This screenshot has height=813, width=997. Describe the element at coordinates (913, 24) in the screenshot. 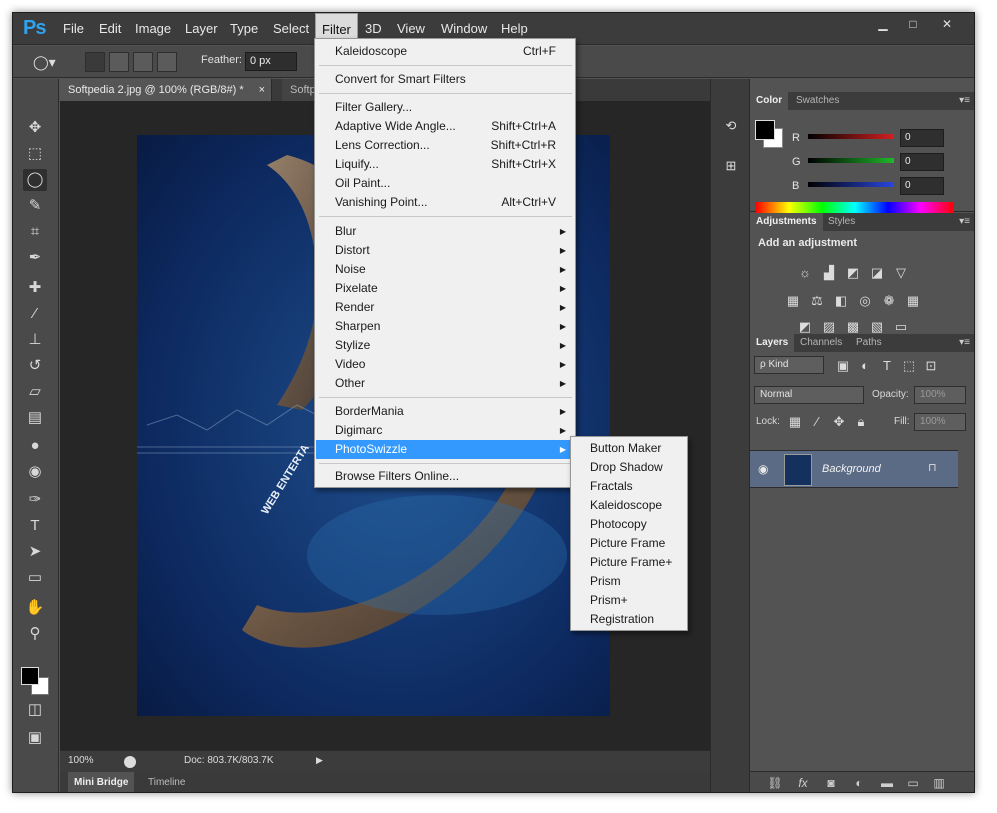

I see `maximize-button: □` at that location.